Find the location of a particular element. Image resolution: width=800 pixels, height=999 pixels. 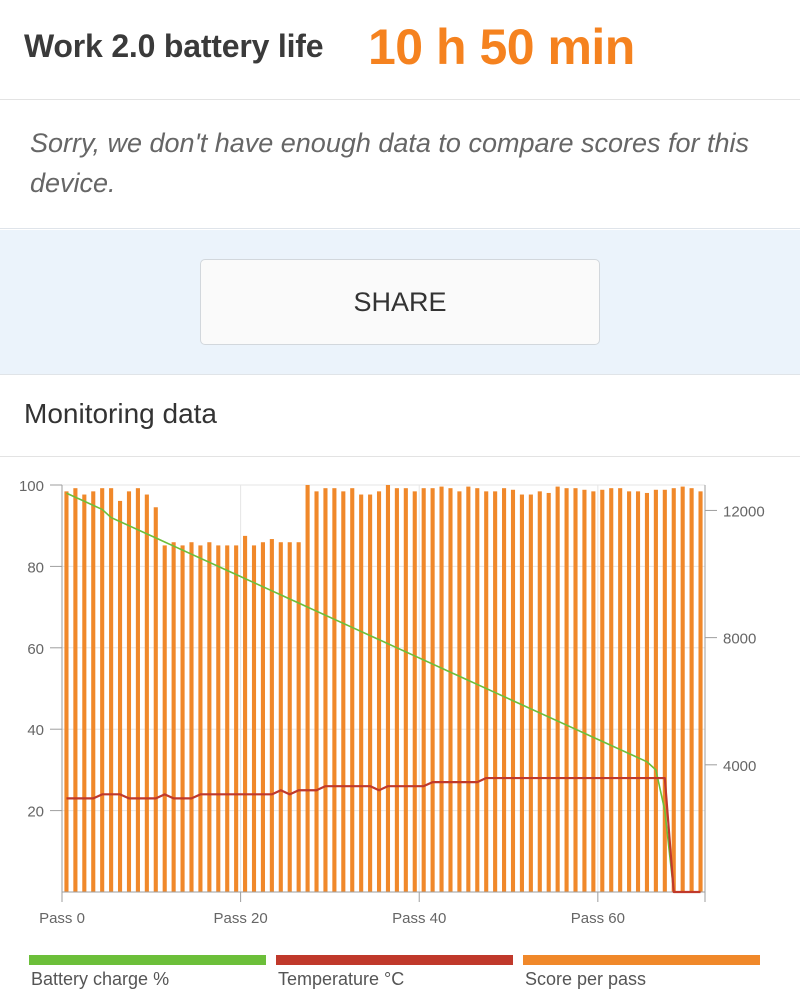

share-button: SHARE is located at coordinates (400, 302).